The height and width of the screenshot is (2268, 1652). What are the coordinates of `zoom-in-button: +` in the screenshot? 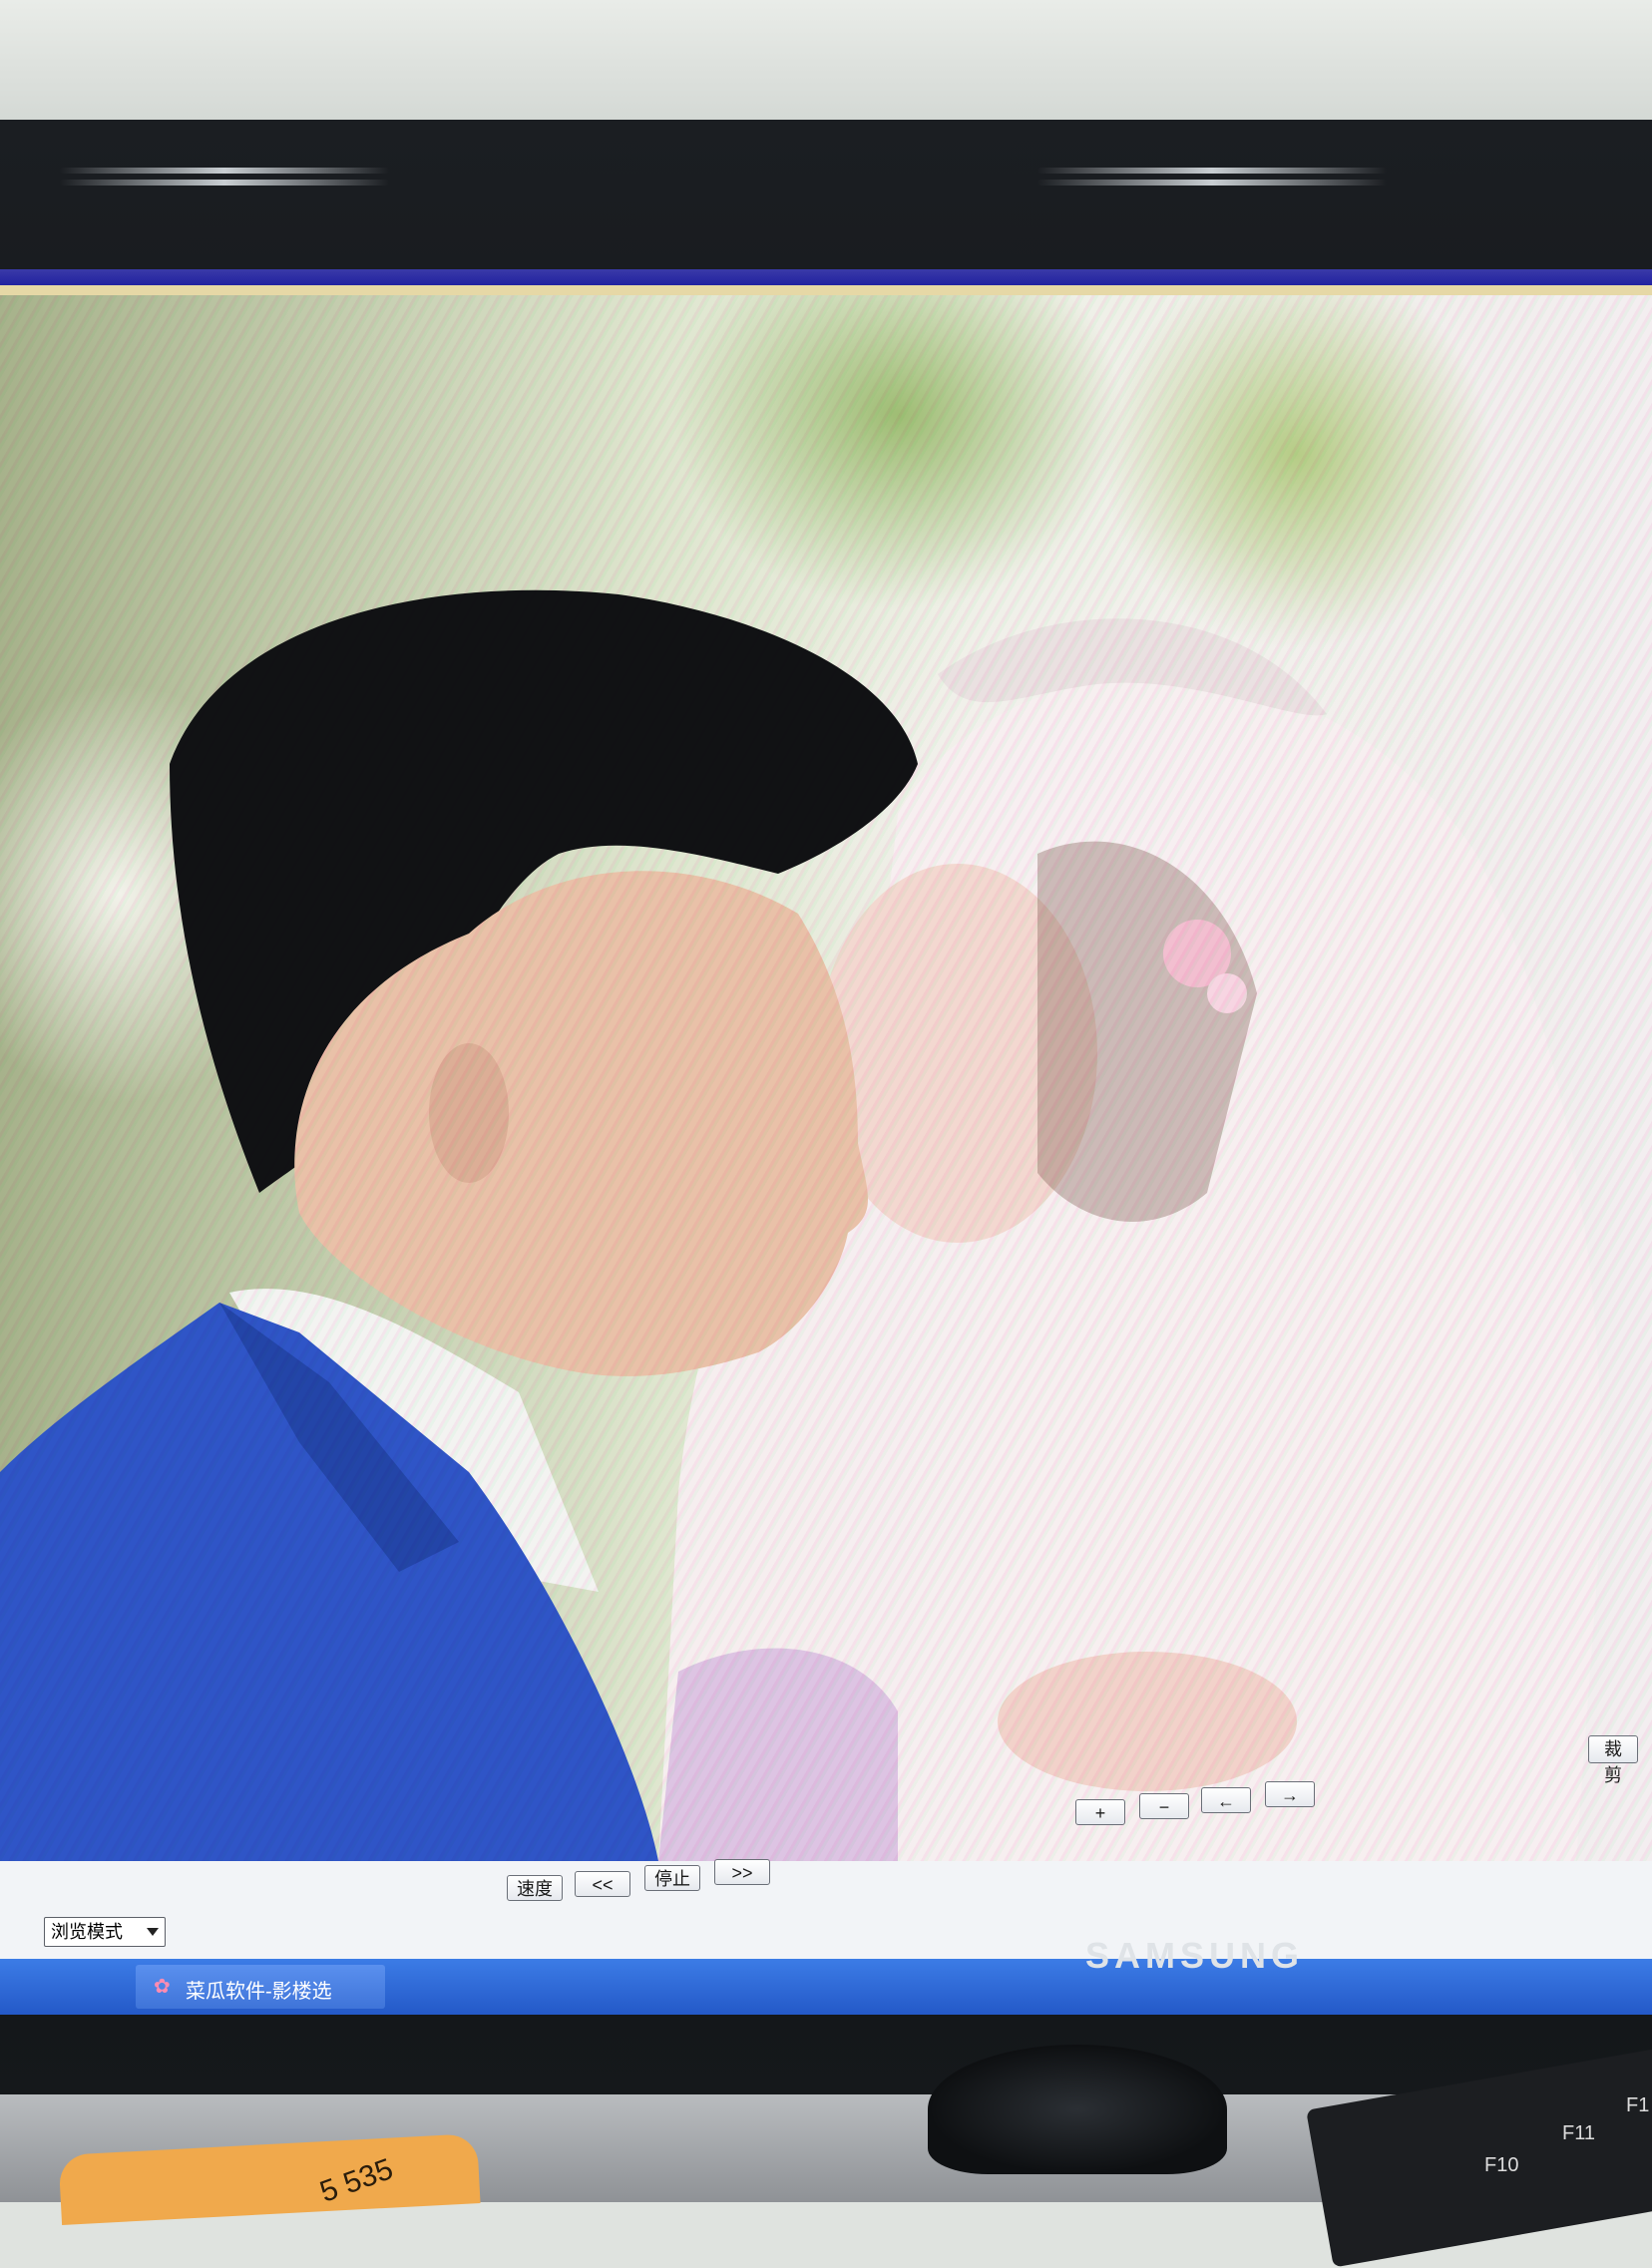 It's located at (1100, 1812).